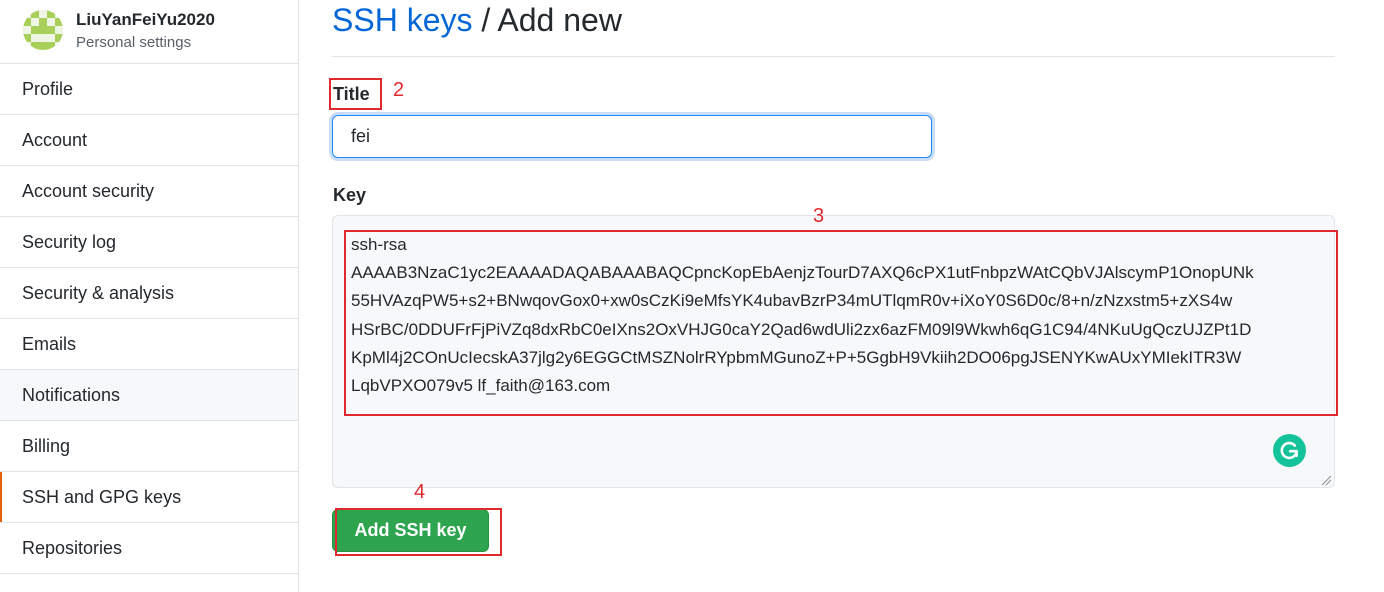 The image size is (1384, 592). What do you see at coordinates (351, 94) in the screenshot?
I see `title-label: Title` at bounding box center [351, 94].